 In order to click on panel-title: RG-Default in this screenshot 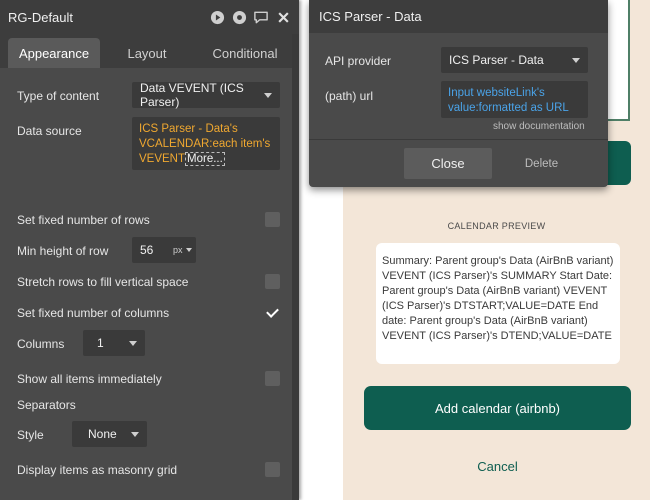, I will do `click(41, 17)`.